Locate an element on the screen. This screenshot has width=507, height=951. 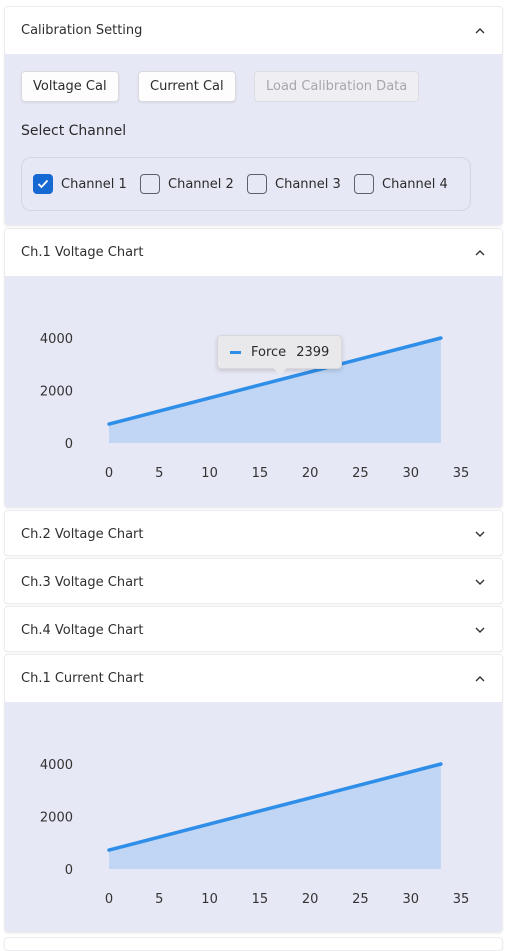
voltage-cal-button: Voltage Cal is located at coordinates (70, 86).